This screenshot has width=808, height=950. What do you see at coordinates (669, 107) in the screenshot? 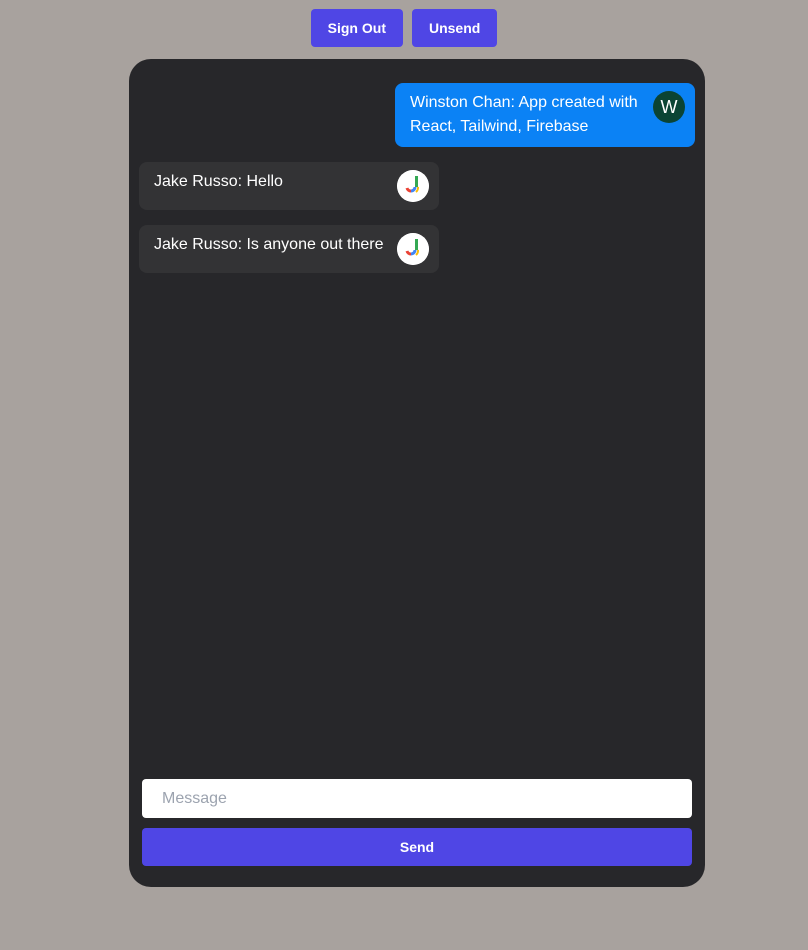
I see `user-avatar: W` at bounding box center [669, 107].